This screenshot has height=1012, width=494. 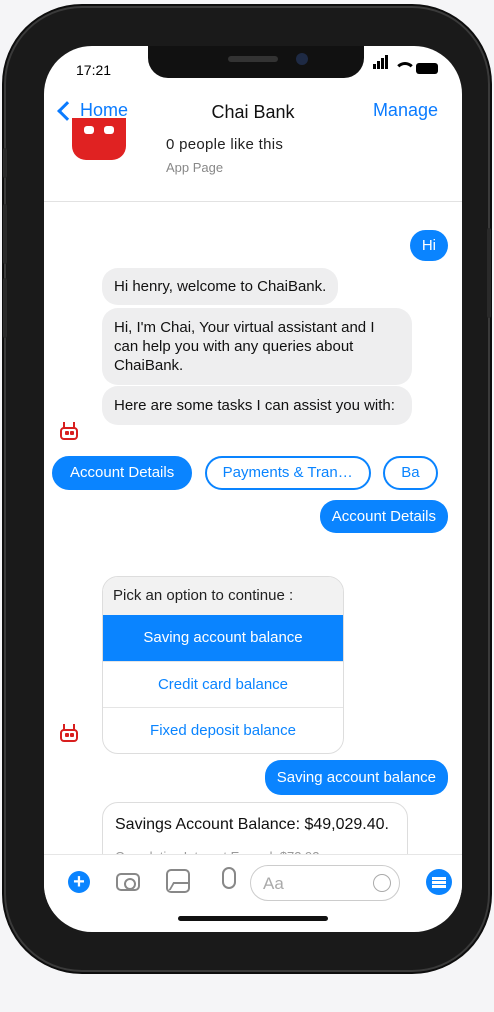 I want to click on status-icons, so click(x=405, y=64).